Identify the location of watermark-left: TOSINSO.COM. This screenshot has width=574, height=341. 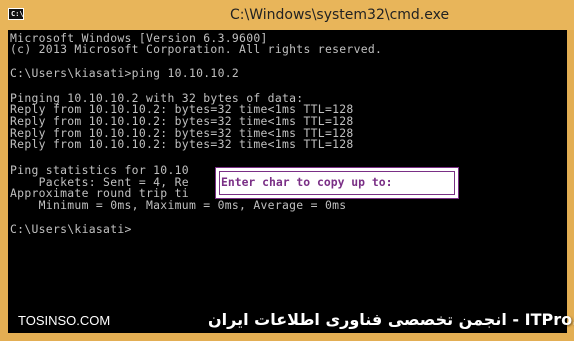
(64, 320).